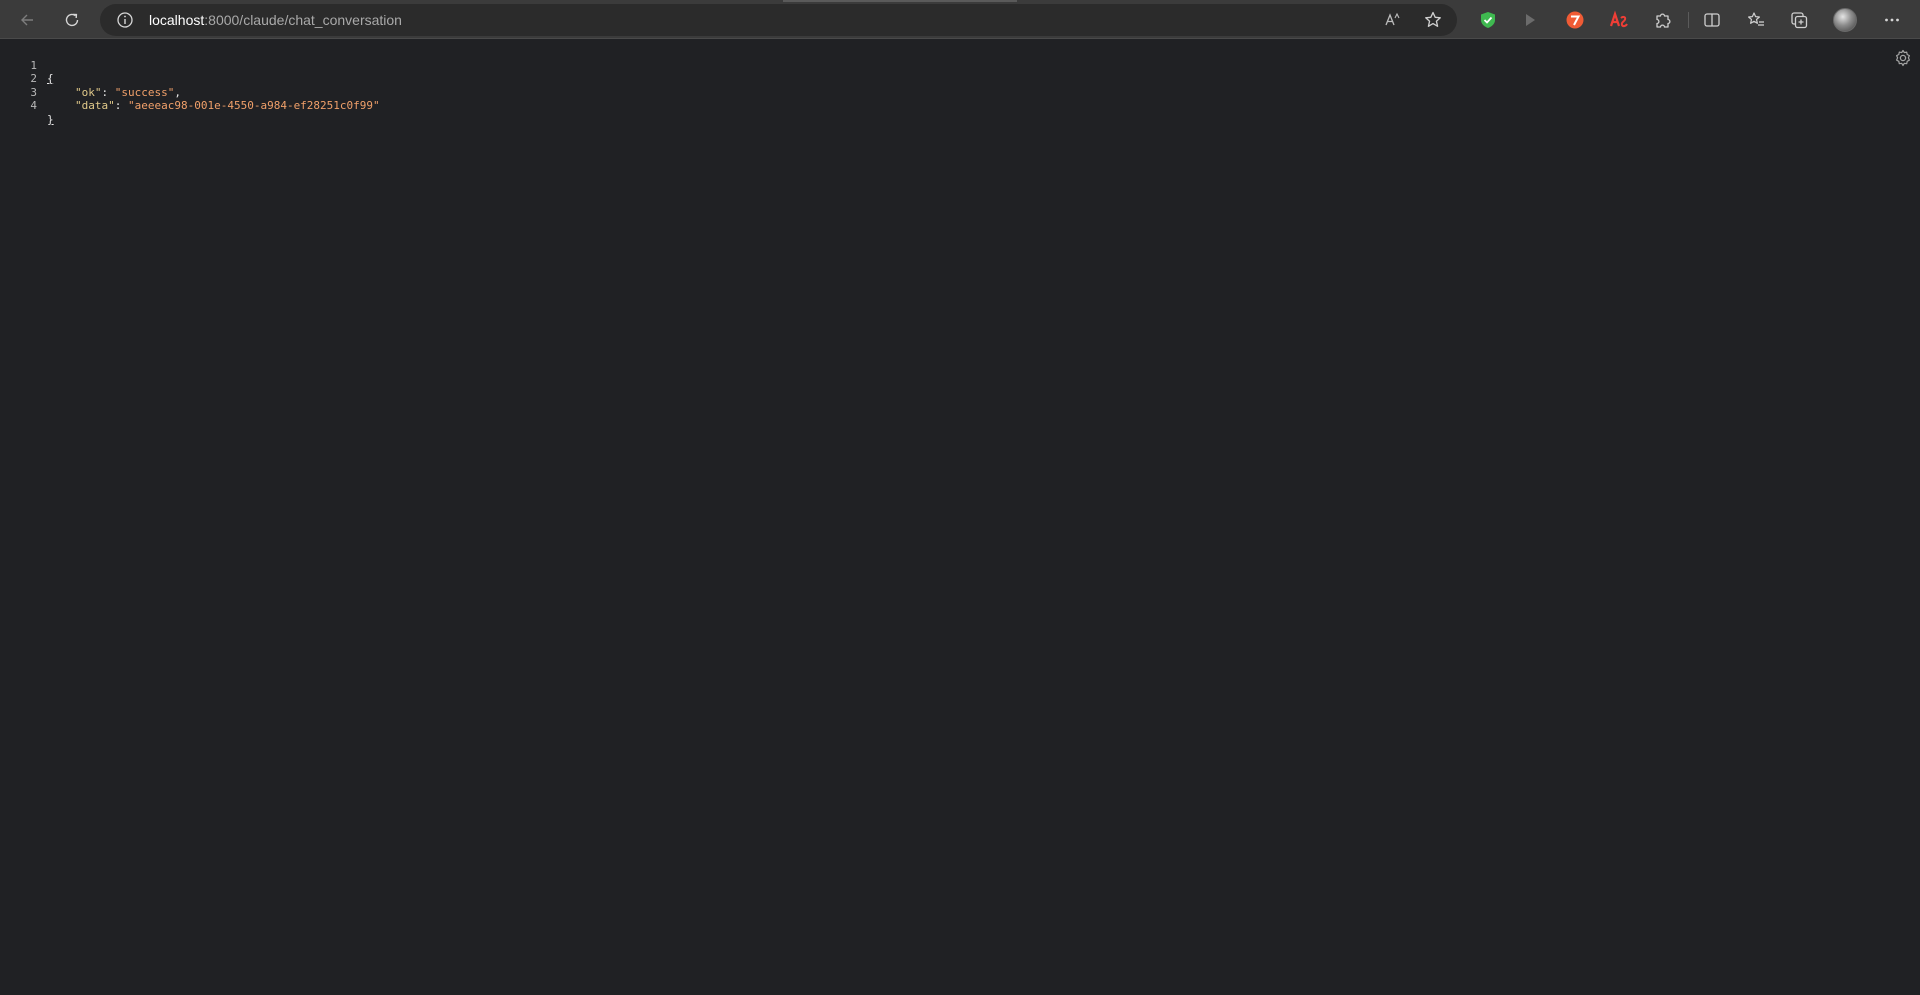 Image resolution: width=1920 pixels, height=995 pixels. I want to click on profile-avatar, so click(1845, 20).